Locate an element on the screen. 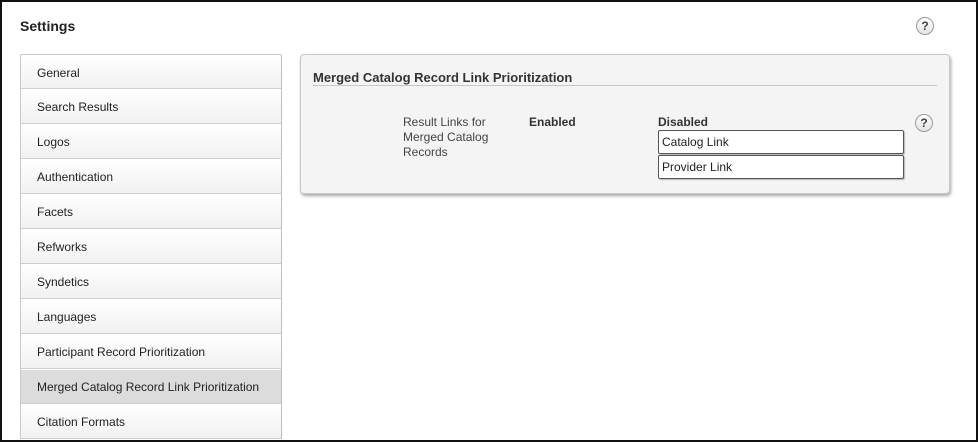  result-links-label: Result Links for Merged Catalog Records is located at coordinates (446, 137).